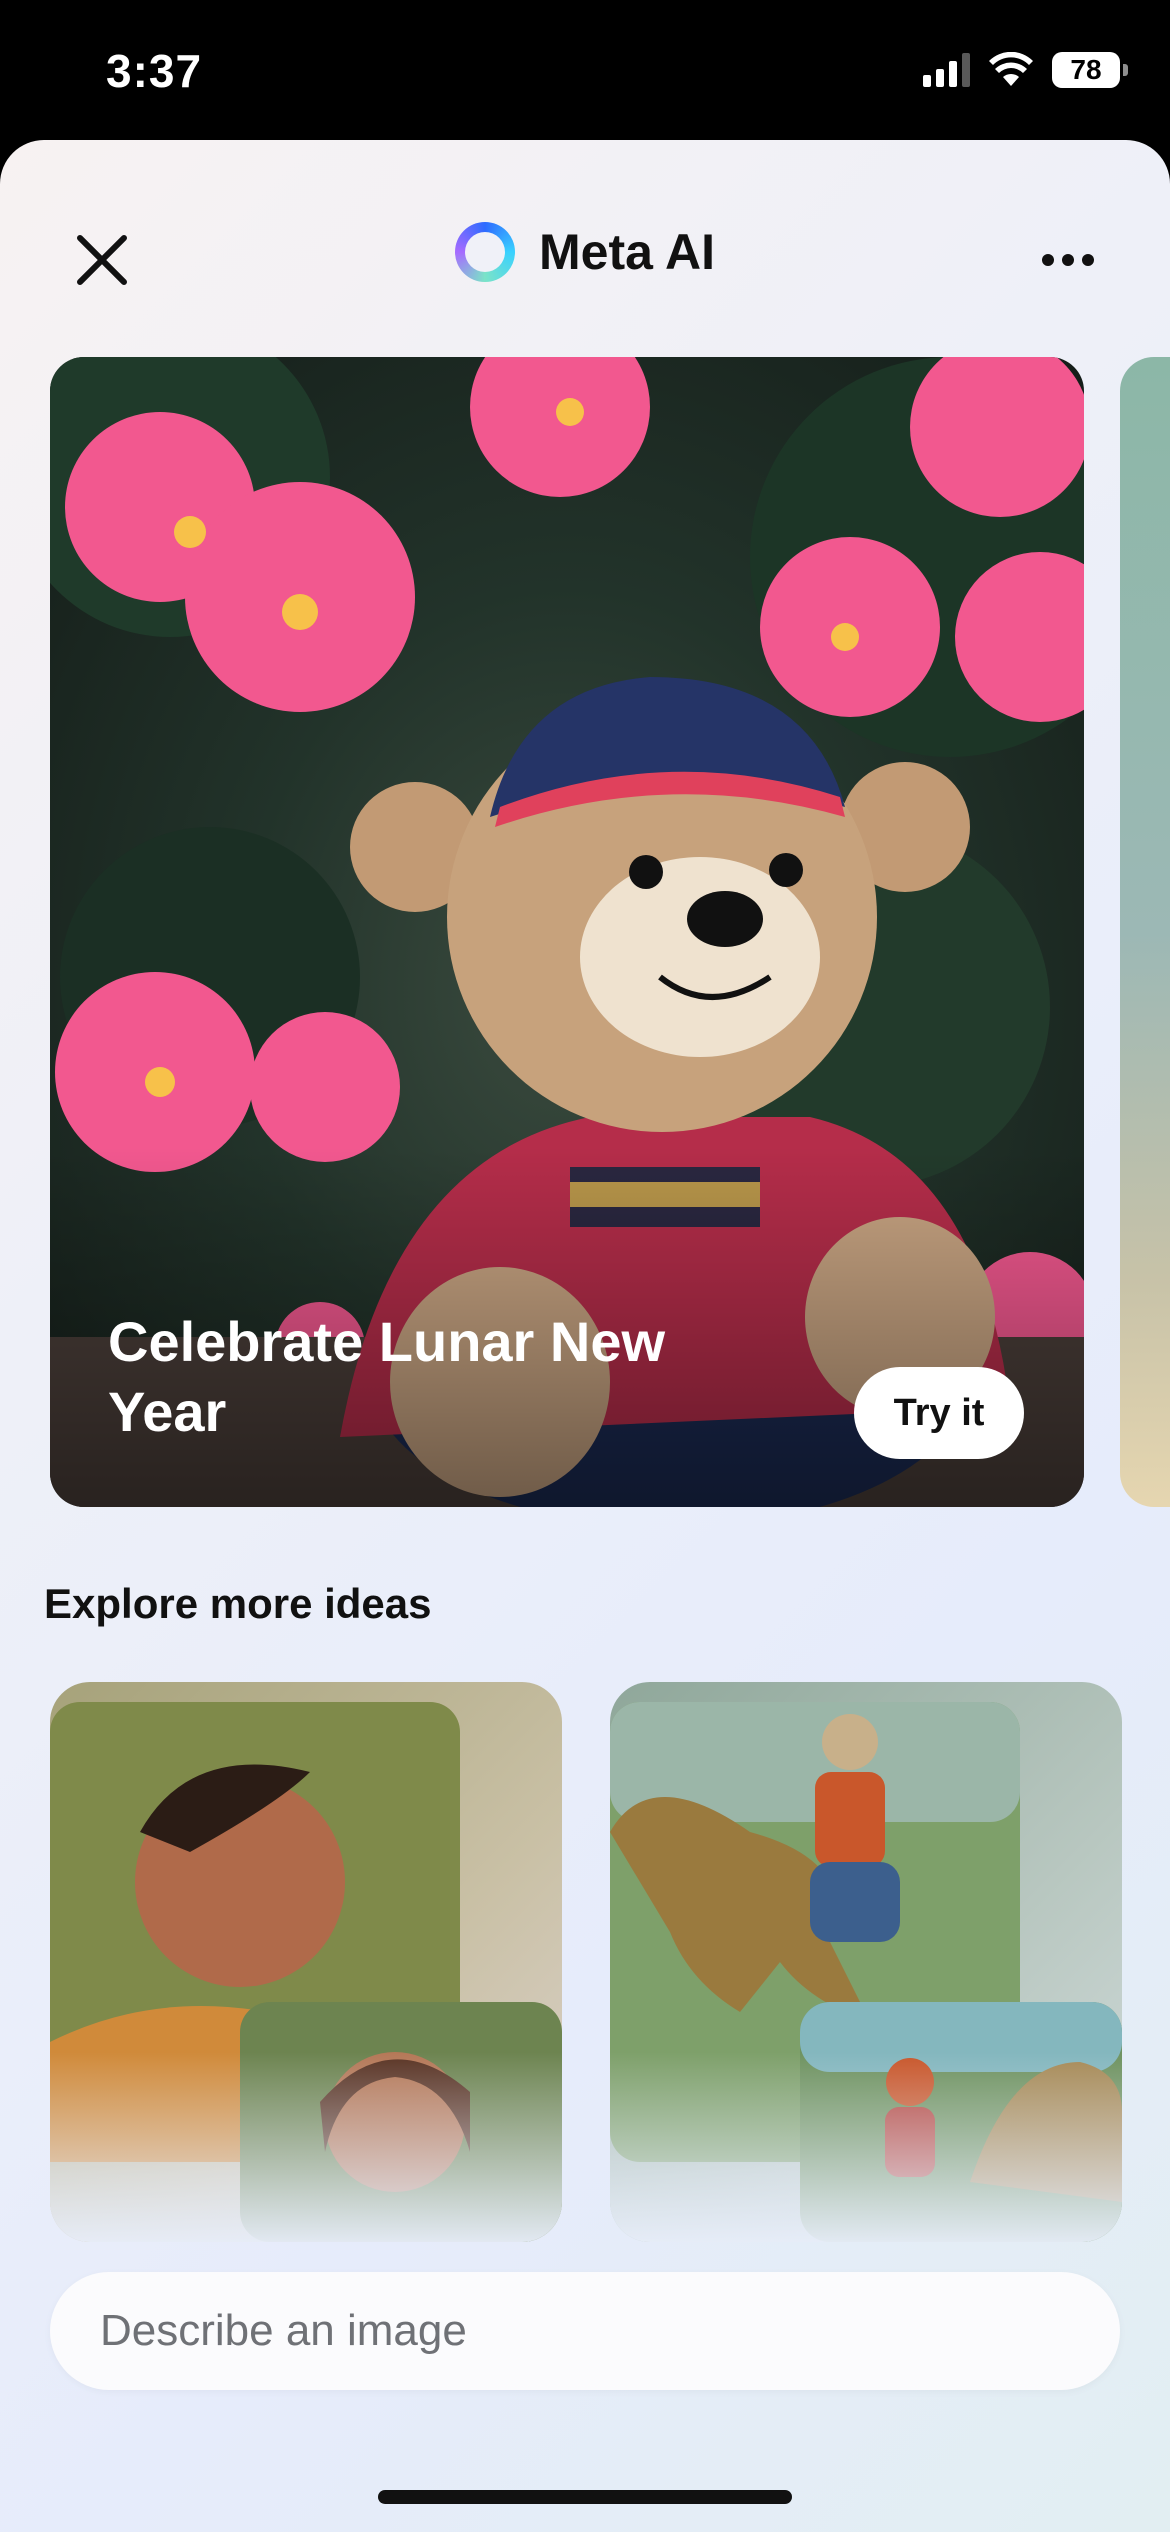 This screenshot has width=1170, height=2532. What do you see at coordinates (627, 252) in the screenshot?
I see `page-title: Meta AI` at bounding box center [627, 252].